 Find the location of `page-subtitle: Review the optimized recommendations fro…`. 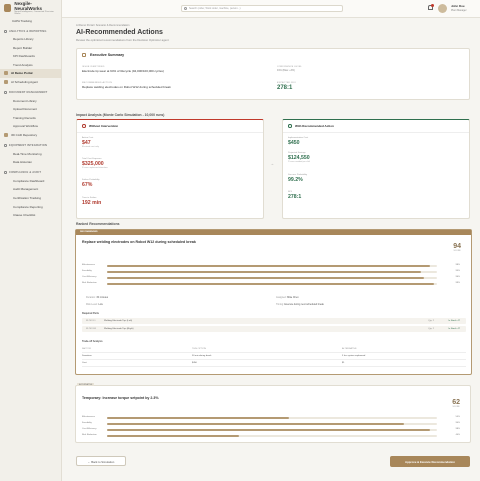

page-subtitle: Review the optimized recommendations fro… is located at coordinates (122, 39).